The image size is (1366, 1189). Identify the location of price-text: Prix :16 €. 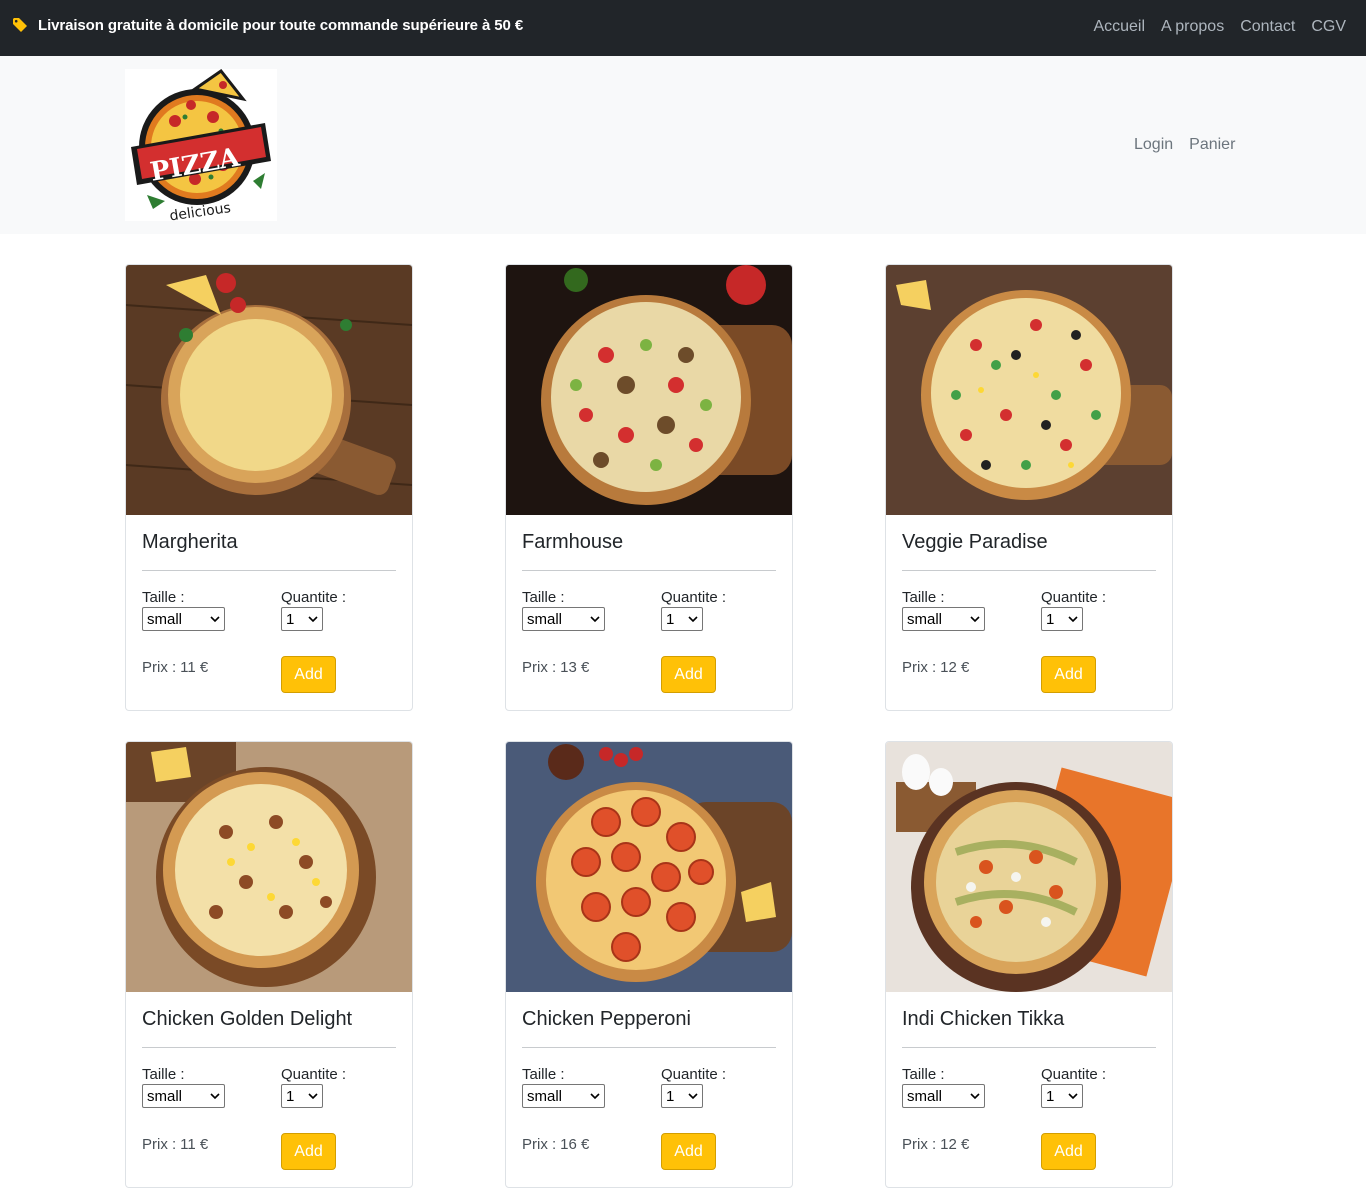
(555, 1144).